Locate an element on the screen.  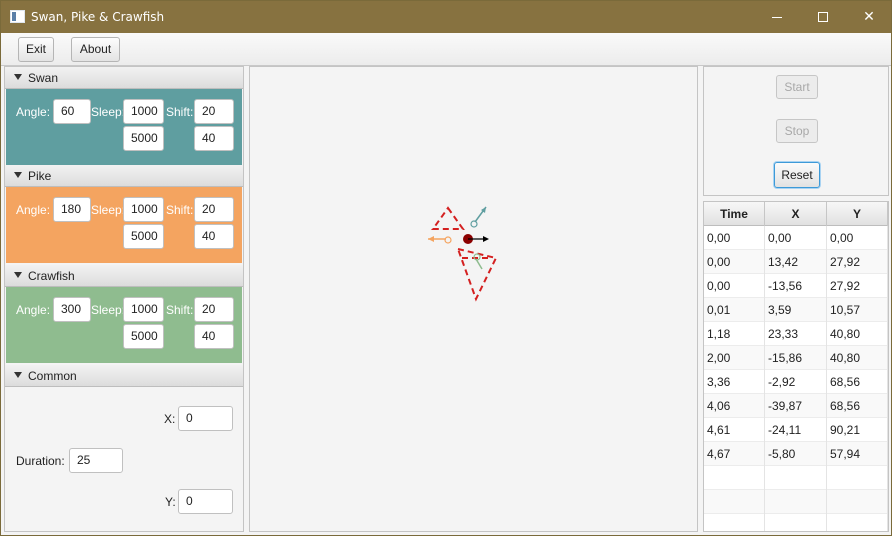
window-title: Swan, Pike & Crawfish is located at coordinates (98, 17).